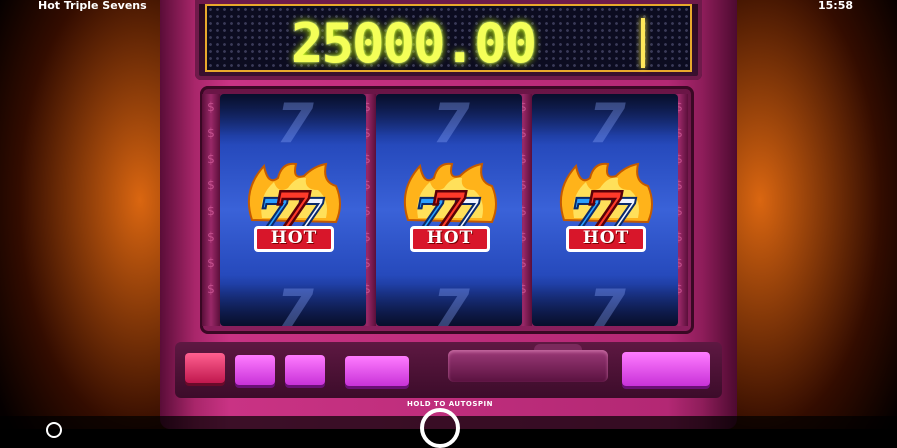  Describe the element at coordinates (205, 368) in the screenshot. I see `red-machine-button` at that location.